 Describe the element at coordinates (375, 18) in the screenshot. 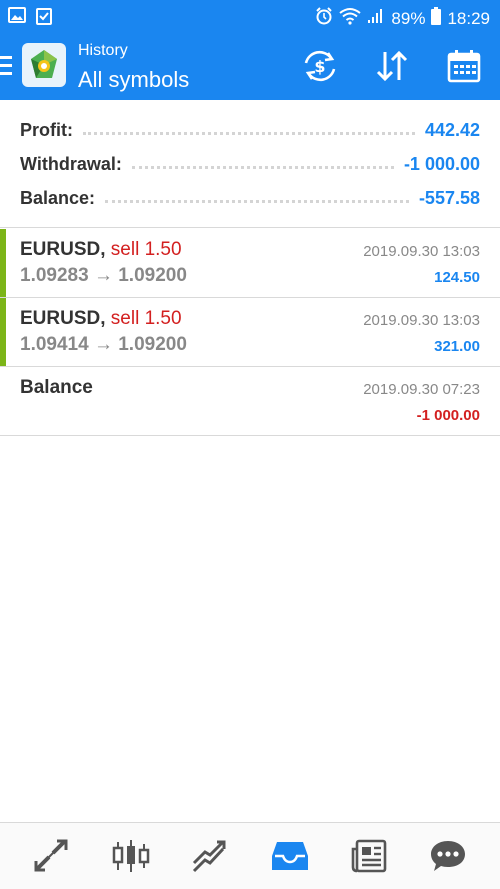

I see `signal-icon` at that location.